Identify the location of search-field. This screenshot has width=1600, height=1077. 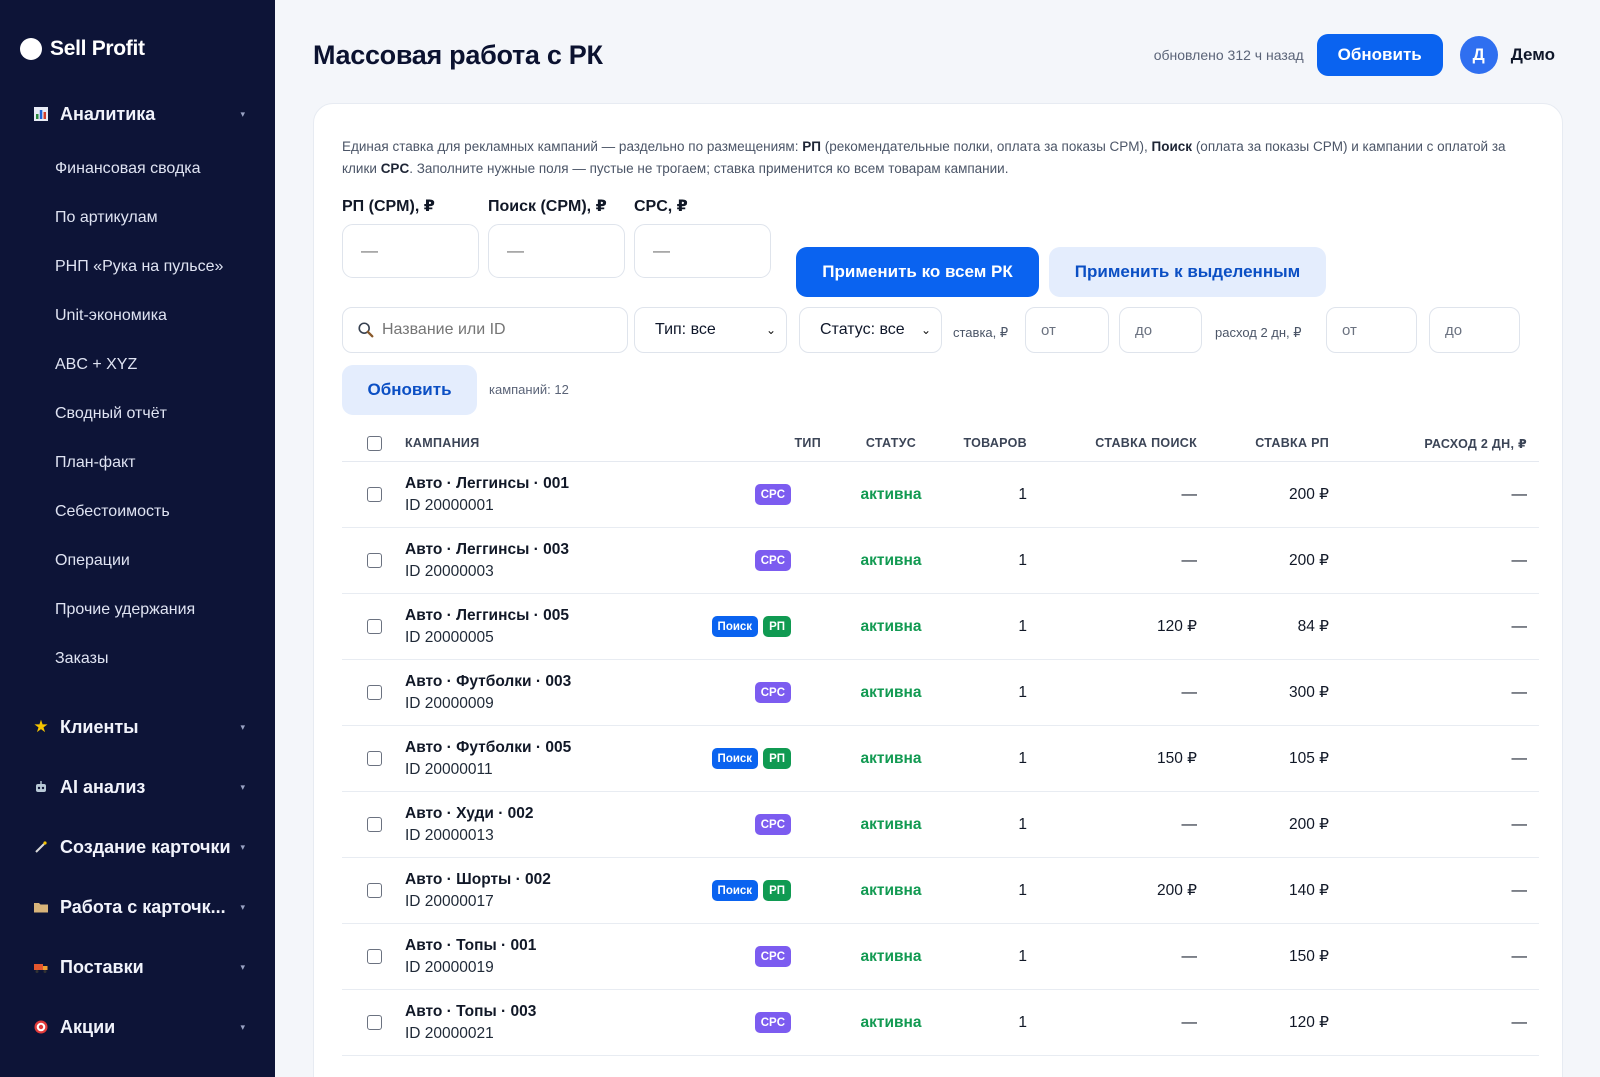
(485, 330).